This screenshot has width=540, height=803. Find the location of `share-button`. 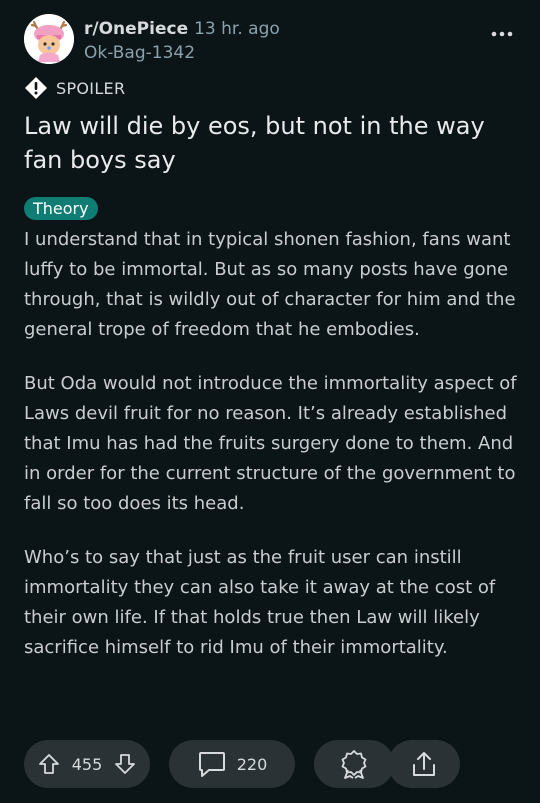

share-button is located at coordinates (424, 764).